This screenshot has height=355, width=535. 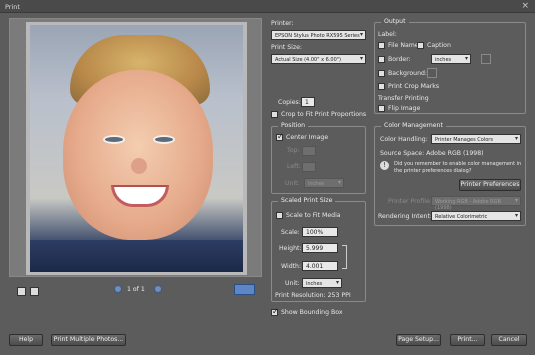 What do you see at coordinates (490, 185) in the screenshot?
I see `printer-preferences-button: Printer Preferences` at bounding box center [490, 185].